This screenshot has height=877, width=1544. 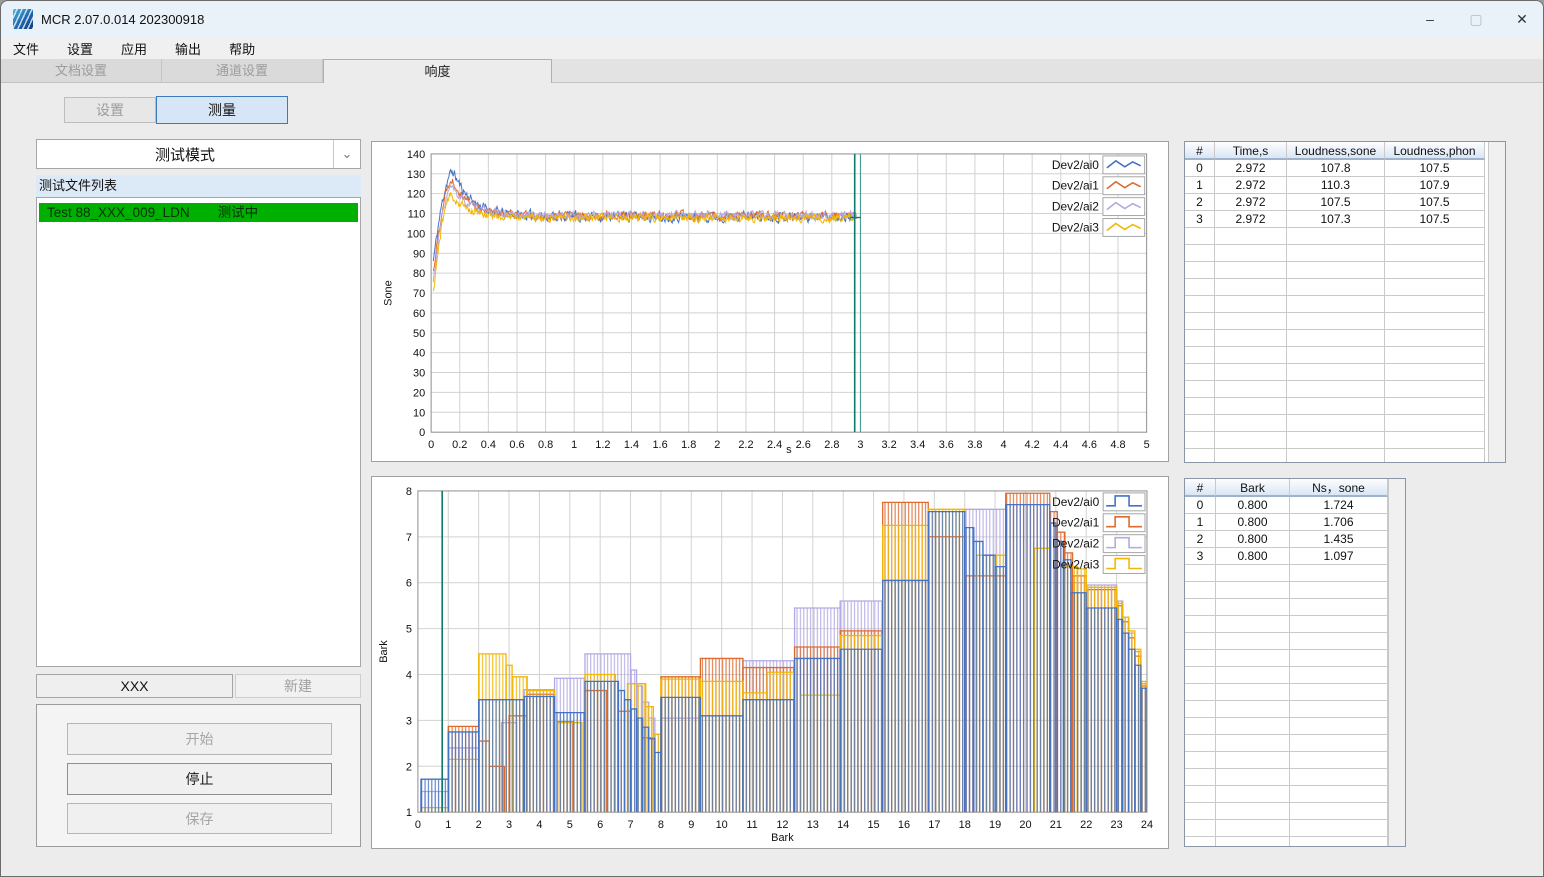 What do you see at coordinates (198, 212) in the screenshot?
I see `list-item: Test 88_XXX_009_LDN 测试中` at bounding box center [198, 212].